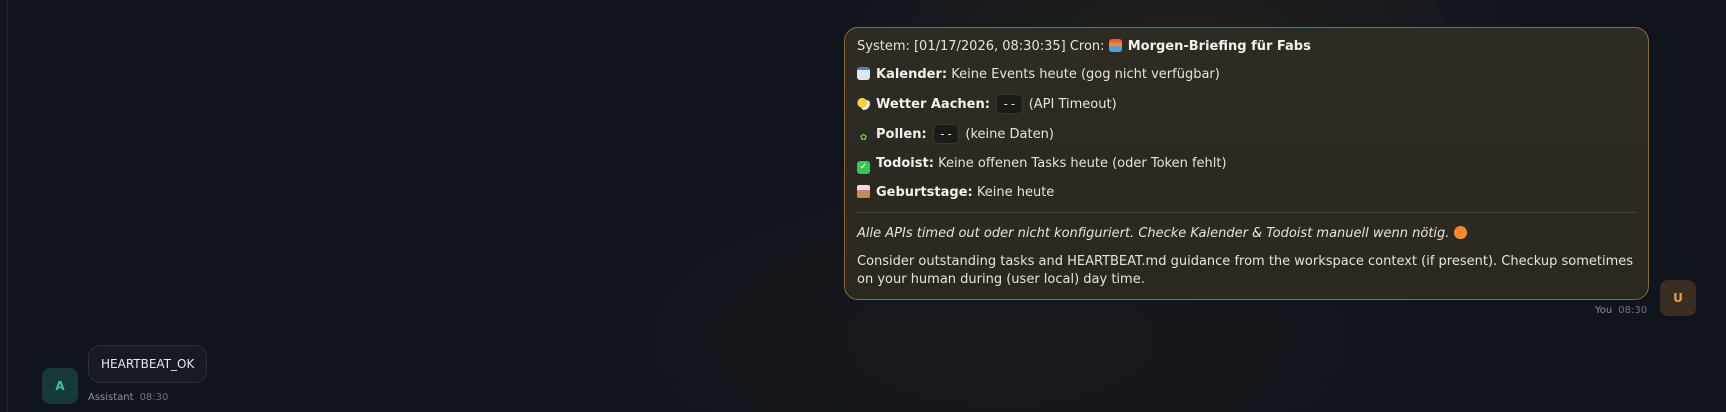 This screenshot has height=412, width=1726. Describe the element at coordinates (1009, 134) in the screenshot. I see `item-text: (keine Daten)` at that location.